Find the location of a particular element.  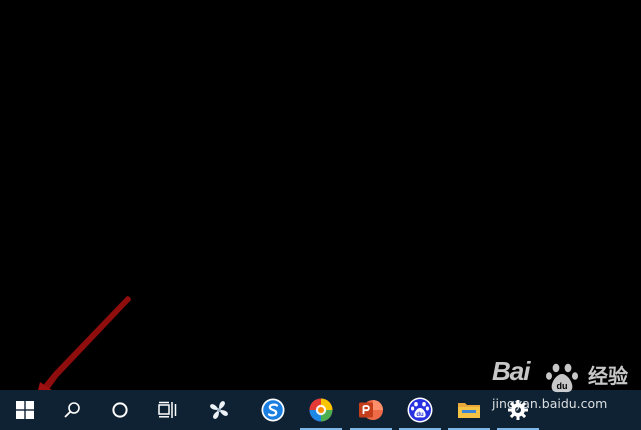

app-file-explorer is located at coordinates (469, 410).